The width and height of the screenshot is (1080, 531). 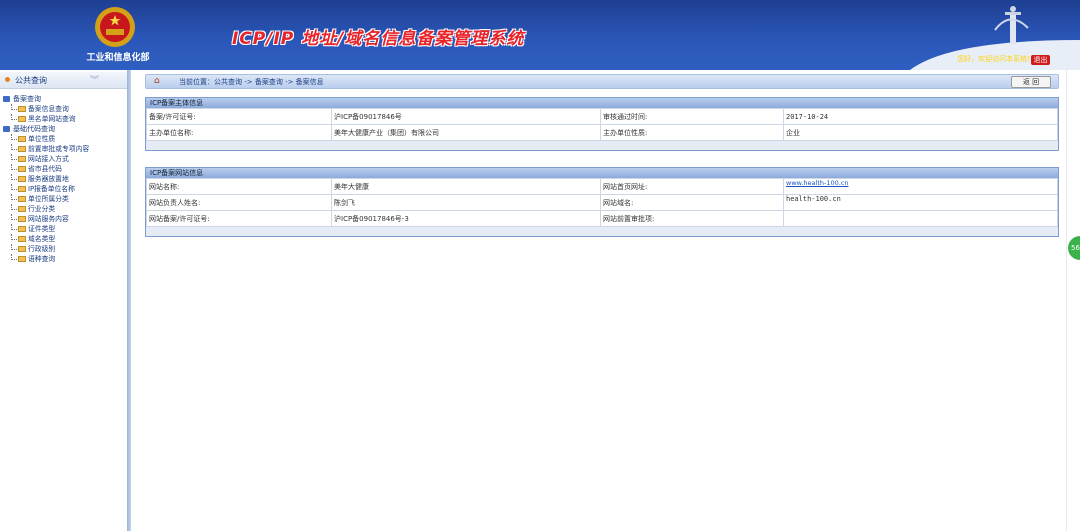 What do you see at coordinates (52, 119) in the screenshot?
I see `tree-item-label: 黑名单网站查询` at bounding box center [52, 119].